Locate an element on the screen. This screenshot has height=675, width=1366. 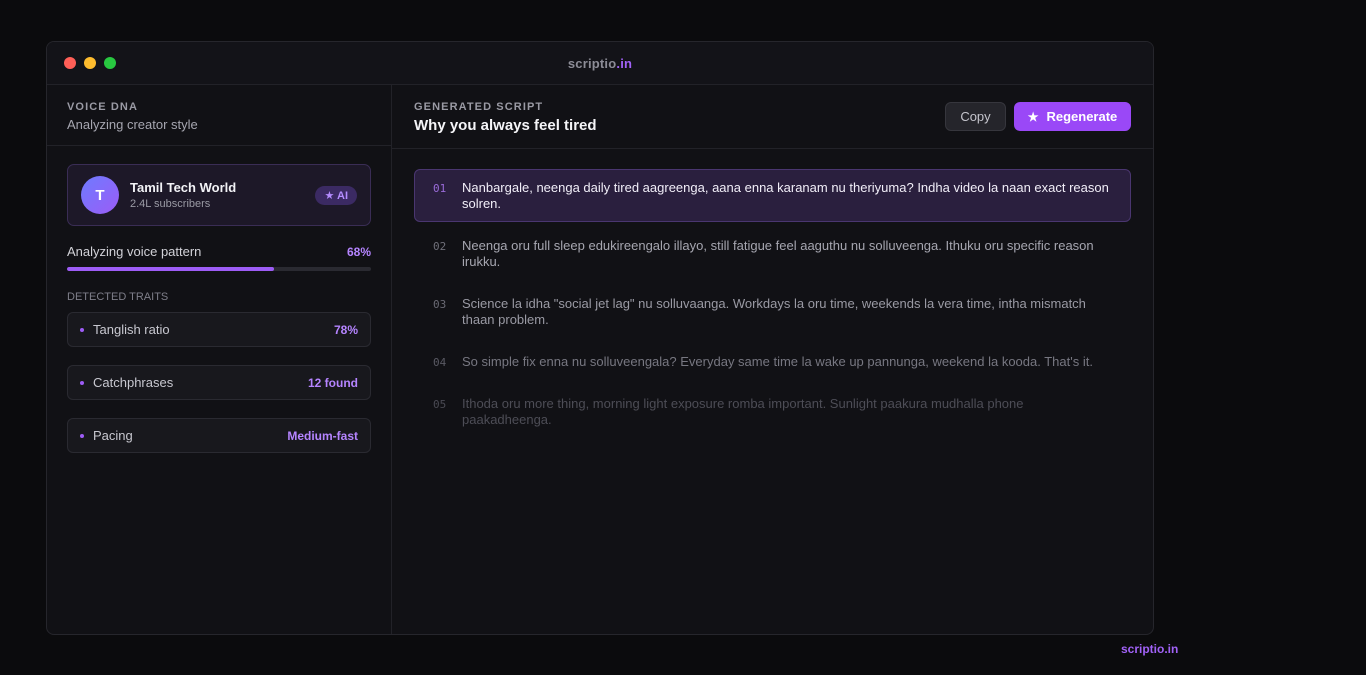
trait-label: Tanglish ratio is located at coordinates (131, 329).